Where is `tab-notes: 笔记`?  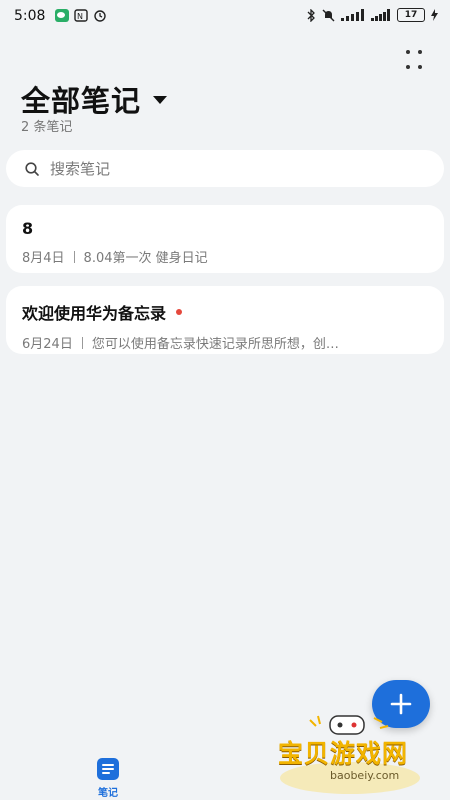 tab-notes: 笔记 is located at coordinates (108, 778).